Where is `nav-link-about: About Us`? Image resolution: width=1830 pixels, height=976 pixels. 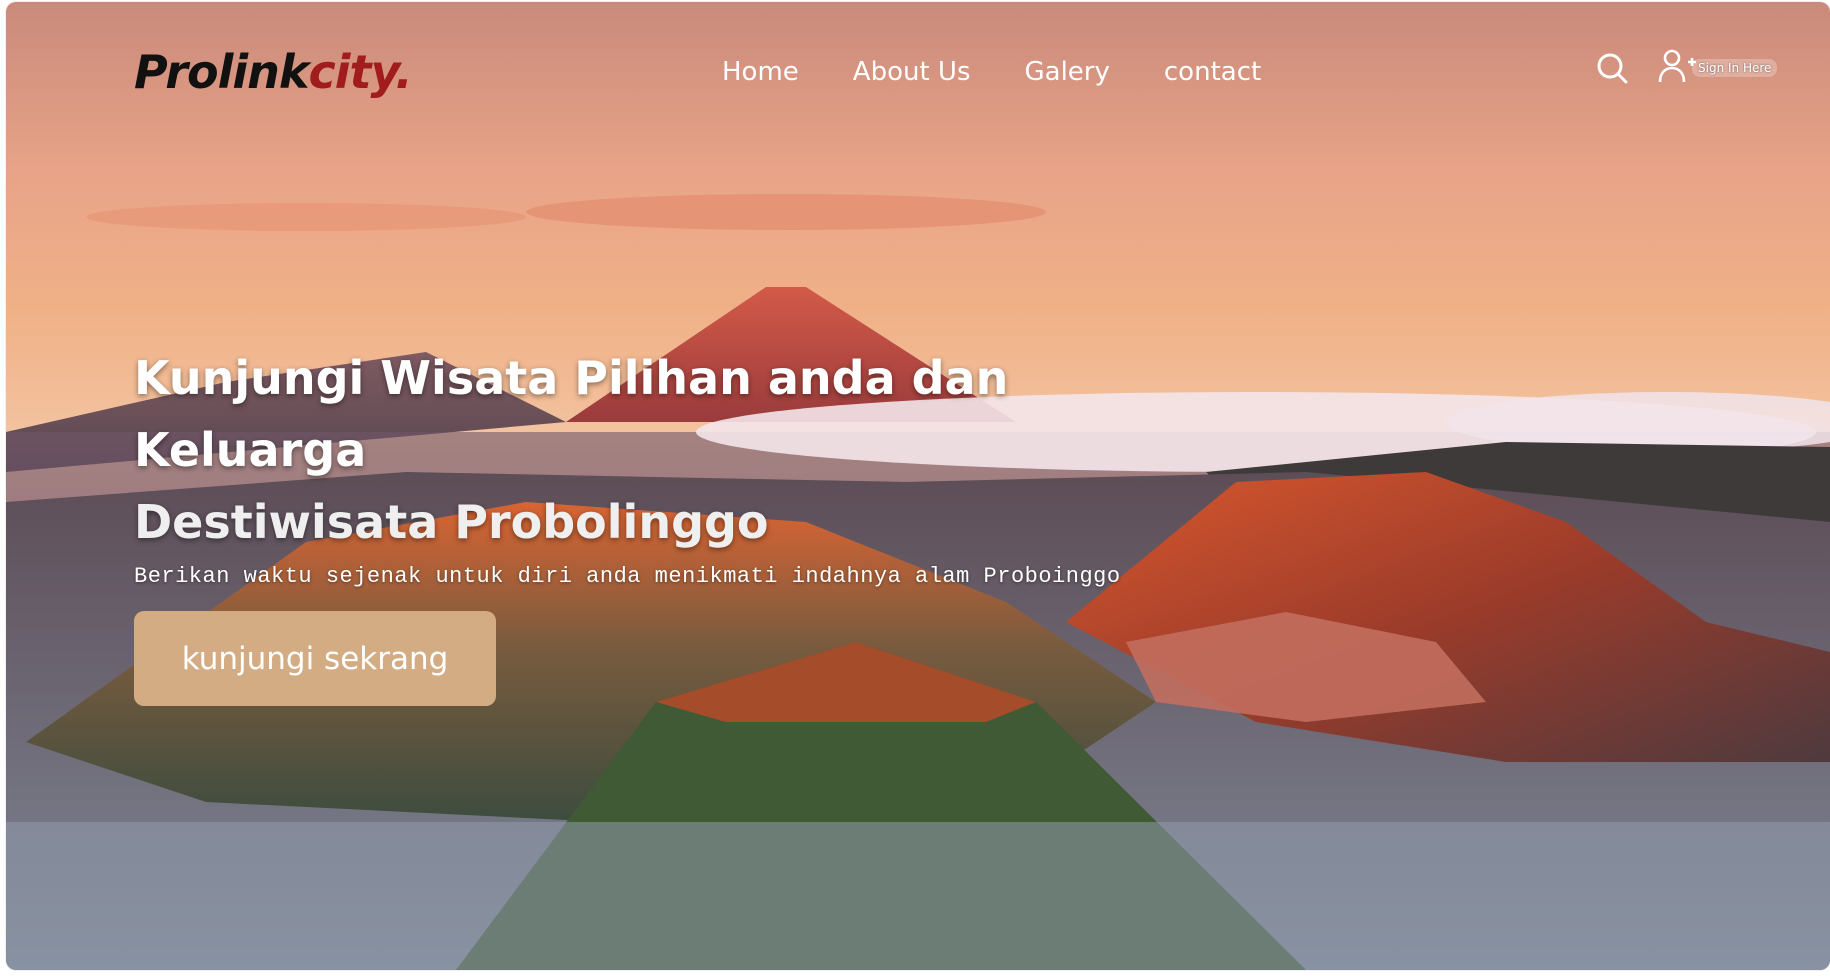
nav-link-about: About Us is located at coordinates (912, 72).